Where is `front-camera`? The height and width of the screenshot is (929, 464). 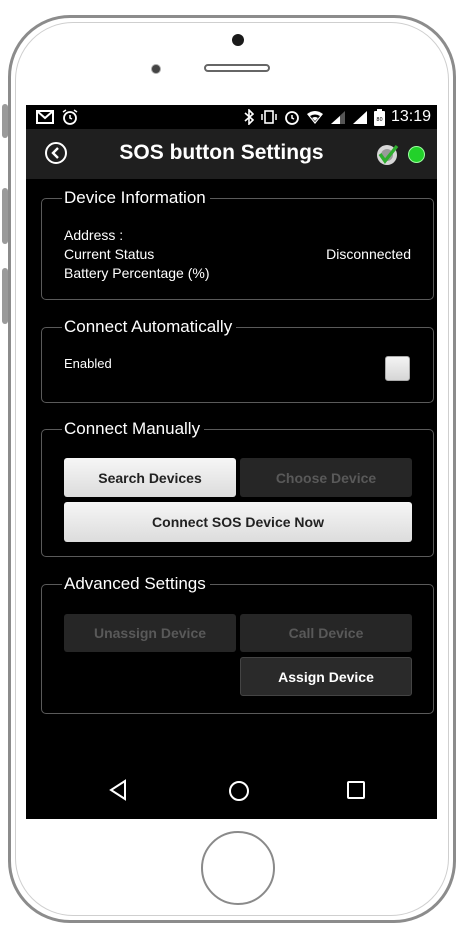
front-camera is located at coordinates (238, 40).